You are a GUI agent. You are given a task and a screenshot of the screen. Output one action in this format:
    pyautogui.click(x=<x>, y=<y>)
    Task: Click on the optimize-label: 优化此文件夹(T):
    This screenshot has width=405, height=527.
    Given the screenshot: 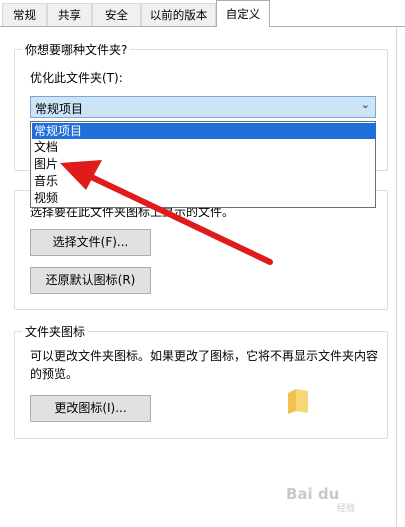 What is the action you would take?
    pyautogui.click(x=76, y=78)
    